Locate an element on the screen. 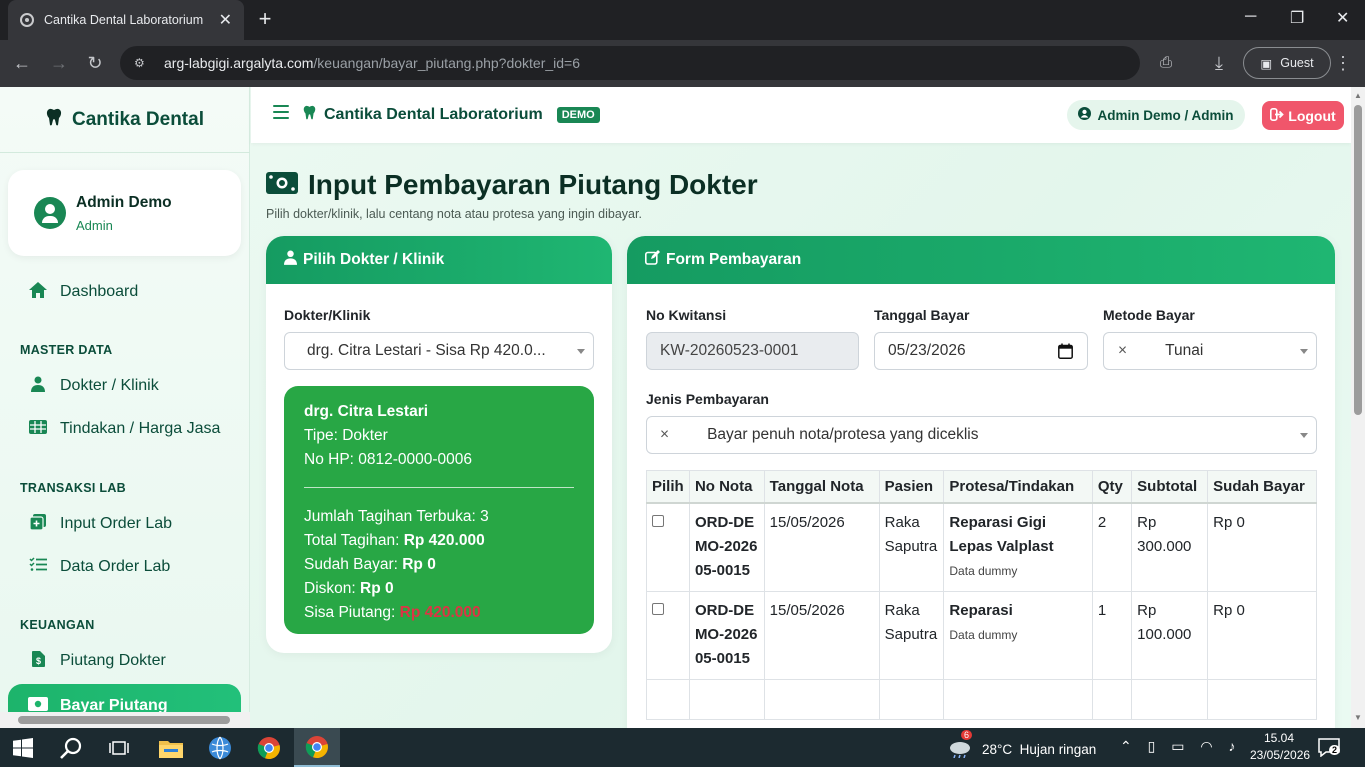  col-pilih: Pilih is located at coordinates (668, 487).